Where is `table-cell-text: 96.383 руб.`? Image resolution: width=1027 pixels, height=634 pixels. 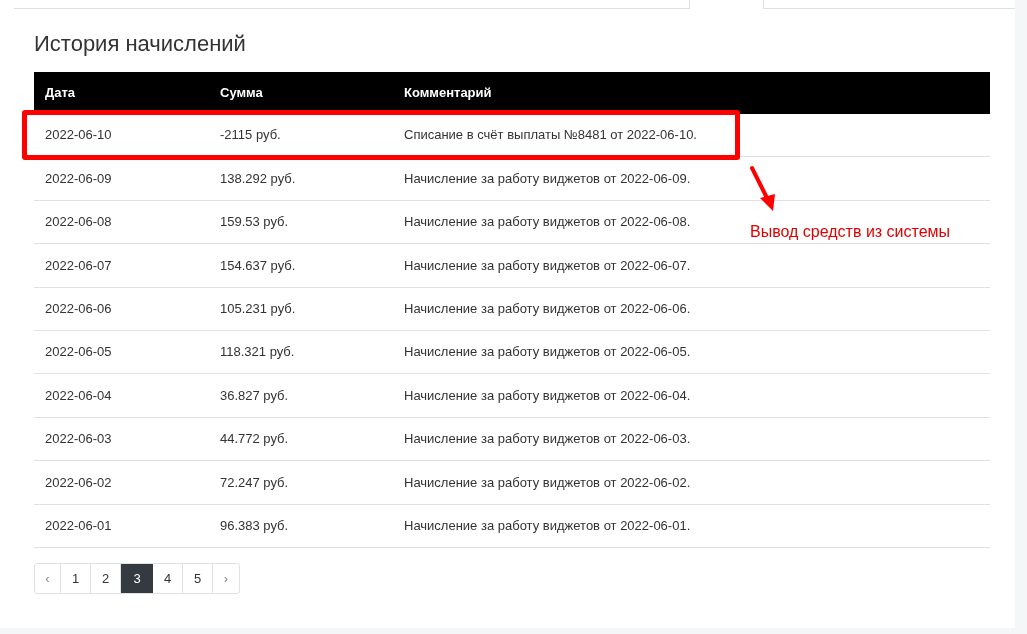 table-cell-text: 96.383 руб. is located at coordinates (254, 525).